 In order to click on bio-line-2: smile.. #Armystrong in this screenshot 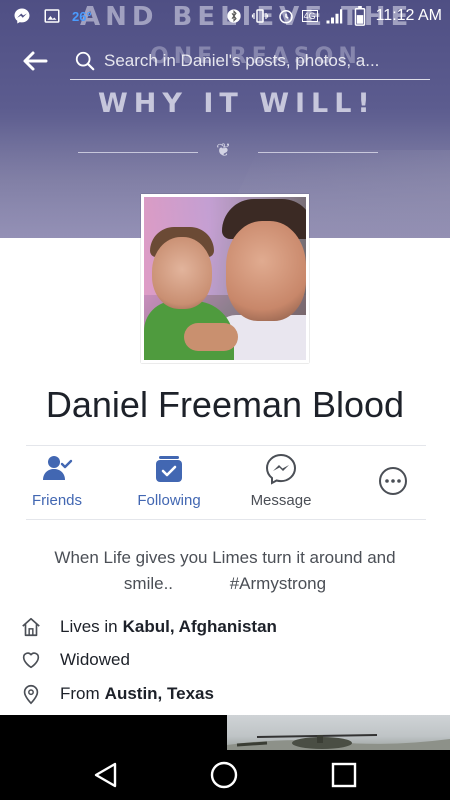, I will do `click(225, 583)`.